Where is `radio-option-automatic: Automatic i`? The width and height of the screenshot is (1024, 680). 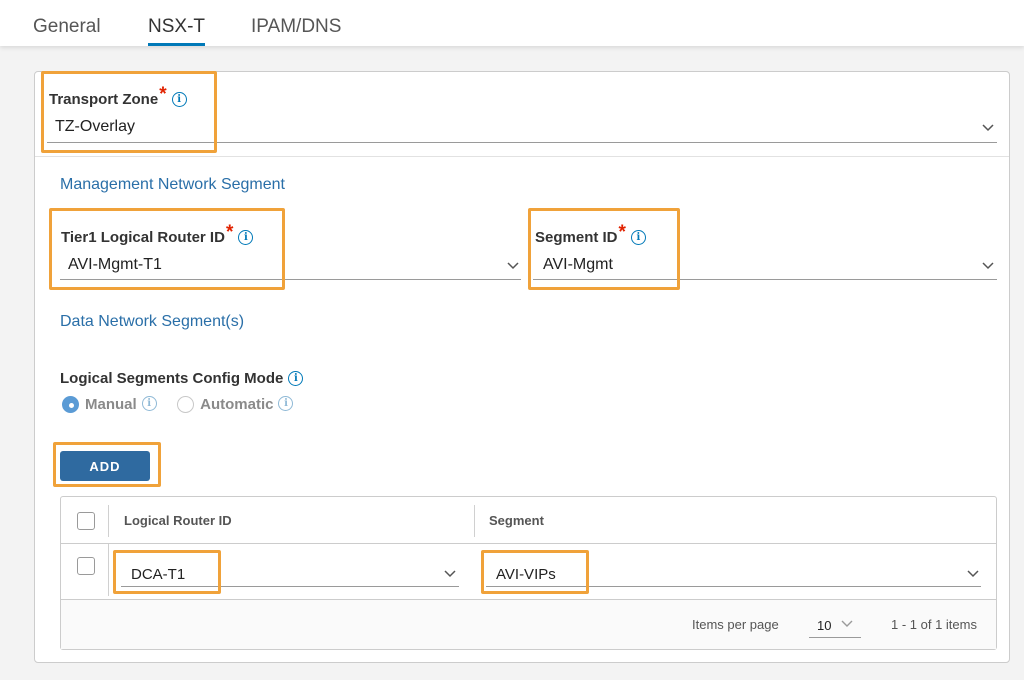
radio-option-automatic: Automatic i is located at coordinates (235, 405).